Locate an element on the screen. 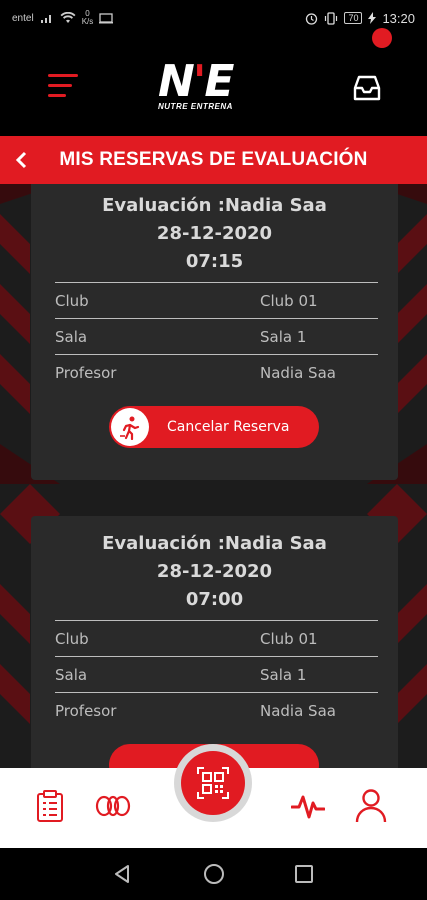  qr-code-icon is located at coordinates (213, 783).